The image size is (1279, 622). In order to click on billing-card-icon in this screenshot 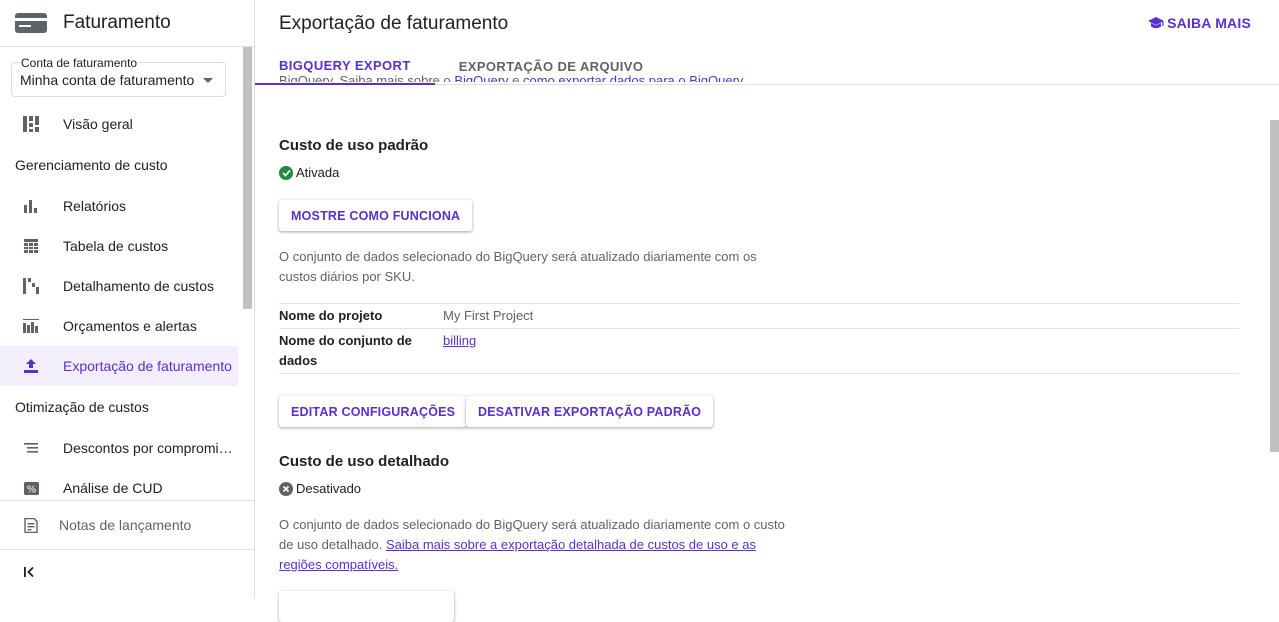, I will do `click(31, 23)`.